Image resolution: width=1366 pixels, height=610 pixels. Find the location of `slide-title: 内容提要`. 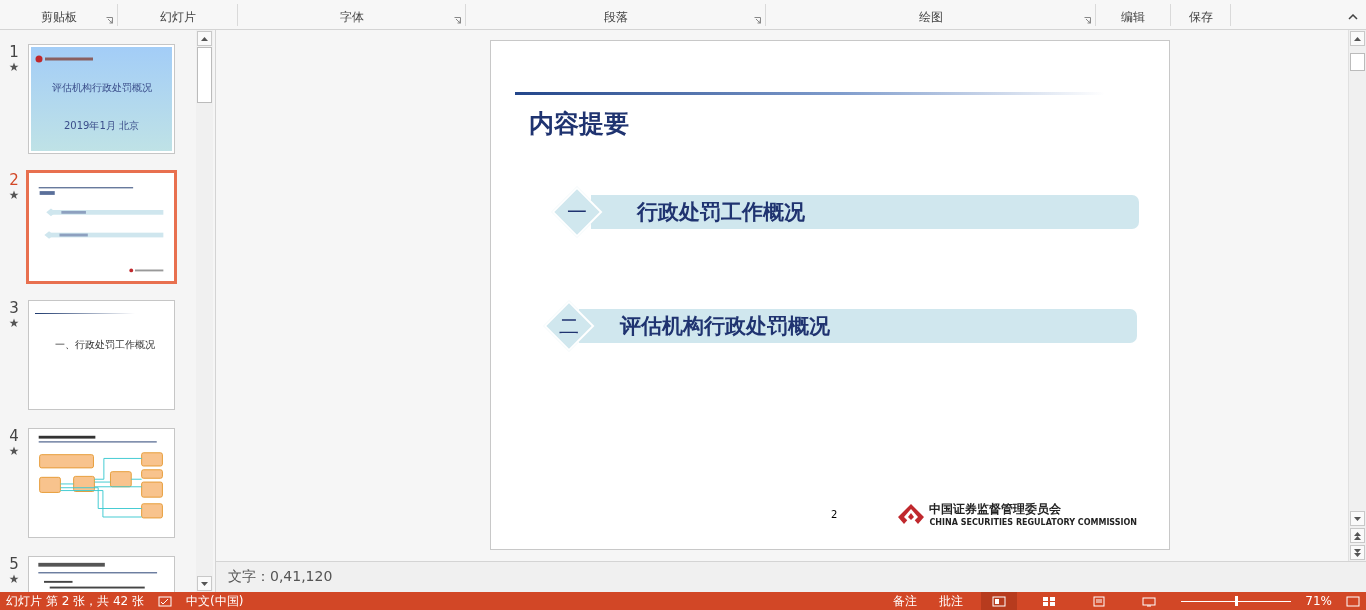

slide-title: 内容提要 is located at coordinates (579, 124).